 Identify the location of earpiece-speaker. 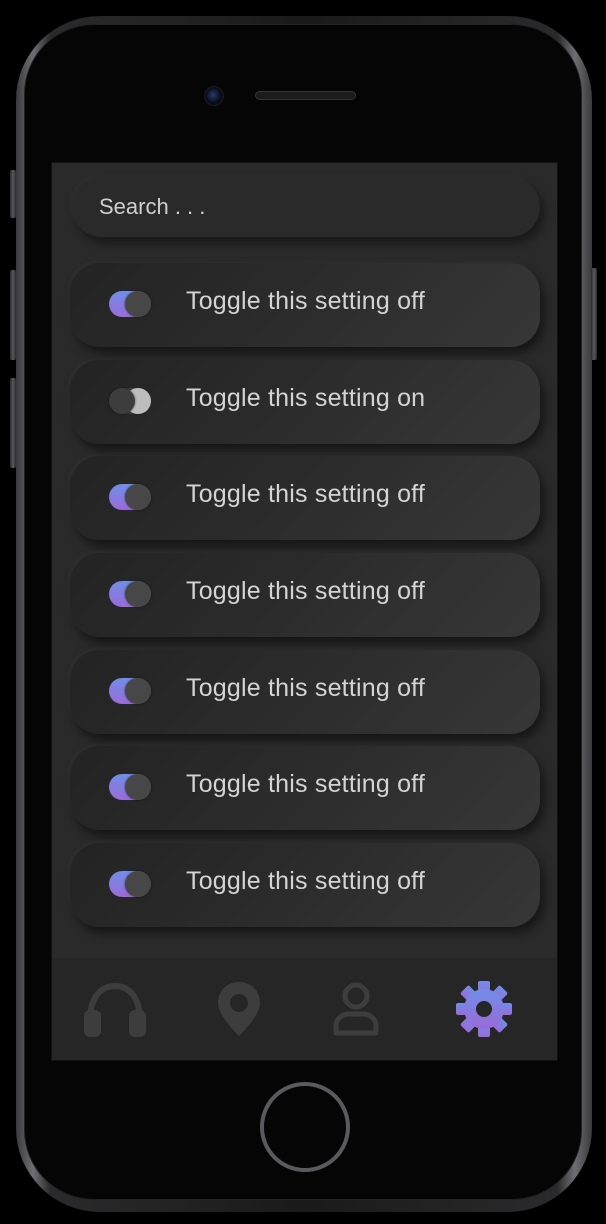
(305, 95).